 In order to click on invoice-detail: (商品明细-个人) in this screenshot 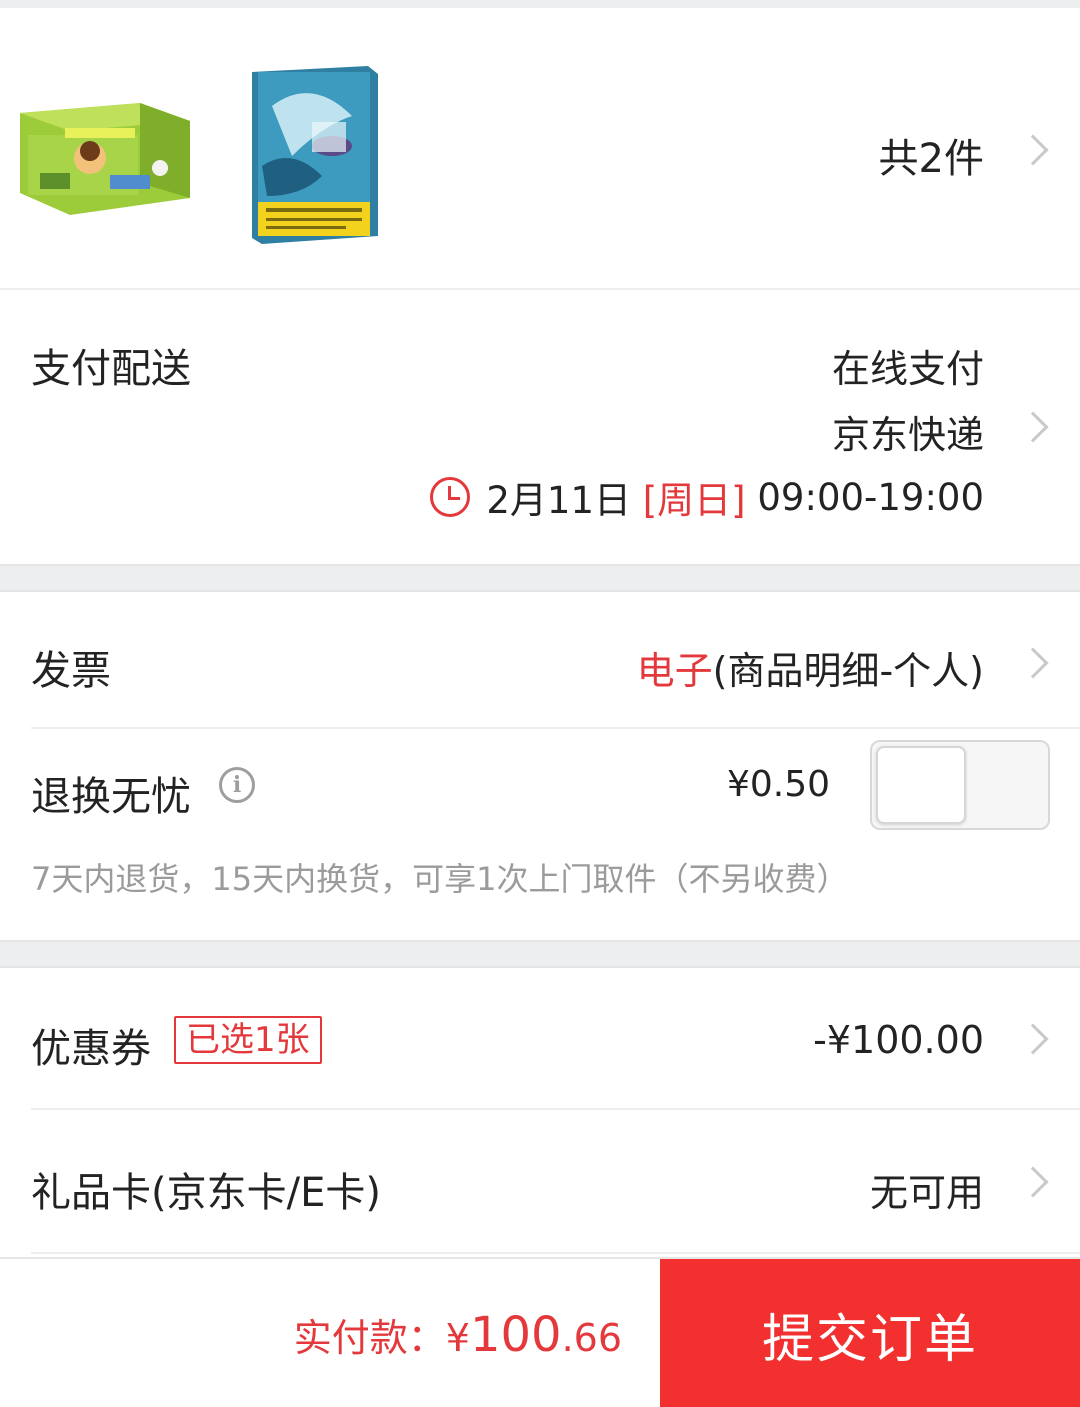, I will do `click(848, 671)`.